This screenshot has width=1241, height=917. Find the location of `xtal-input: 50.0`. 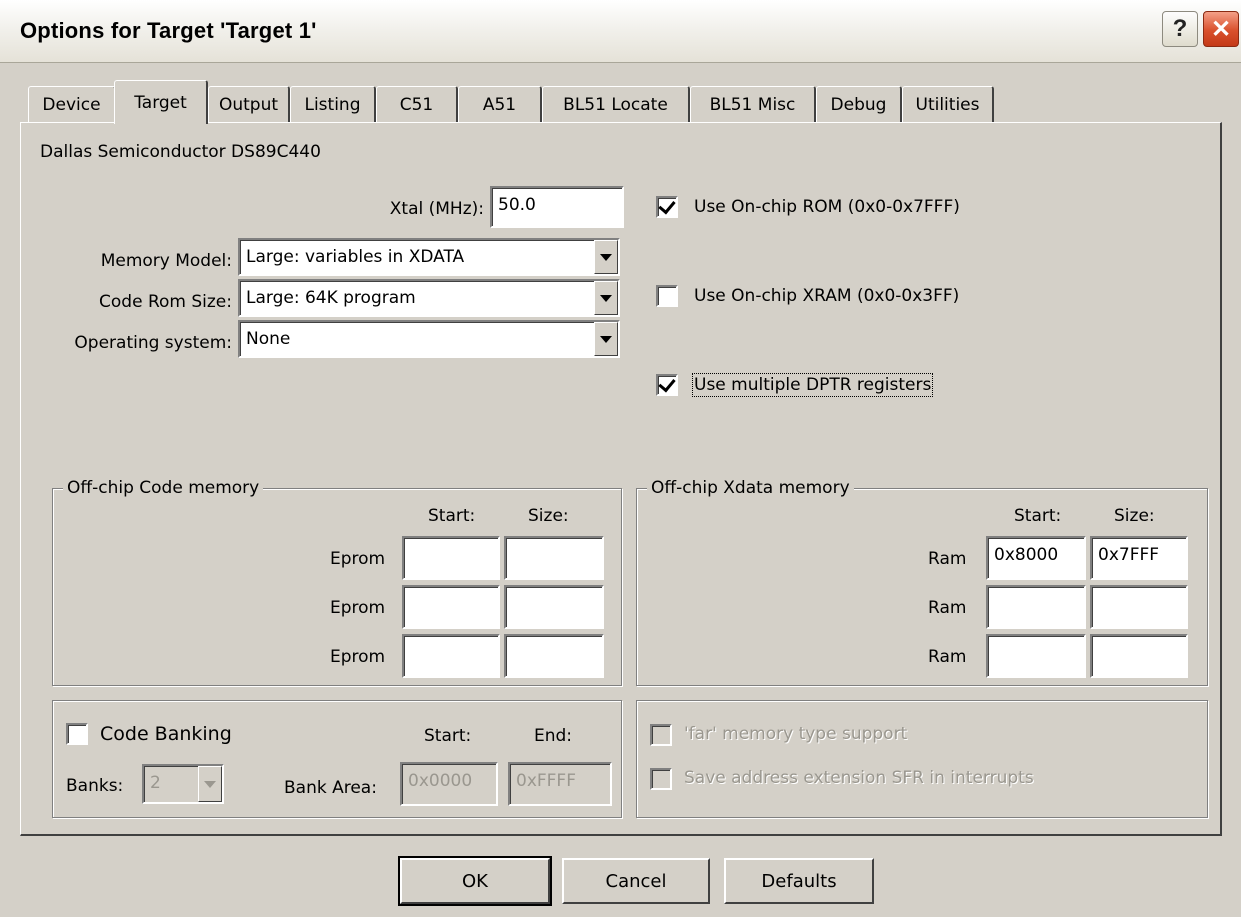

xtal-input: 50.0 is located at coordinates (557, 207).